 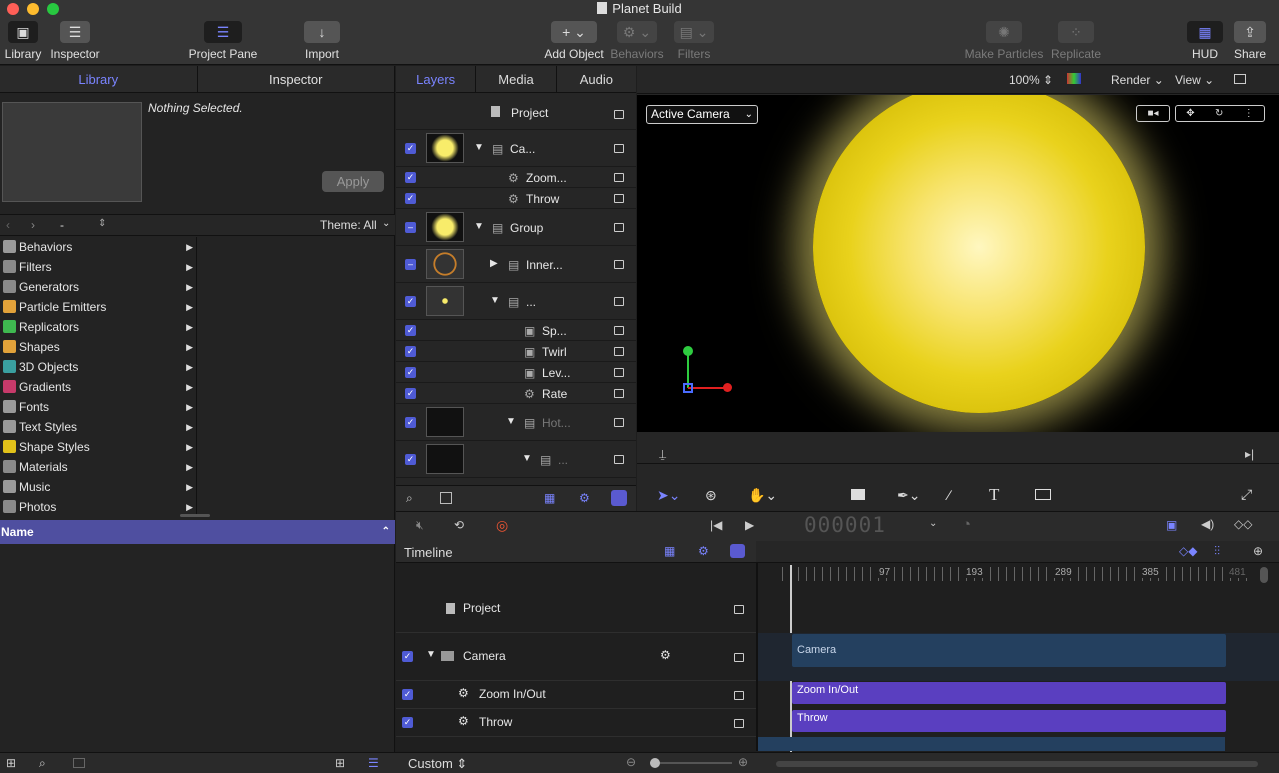 I want to click on zoom-level: 100% ⇕, so click(x=1031, y=80).